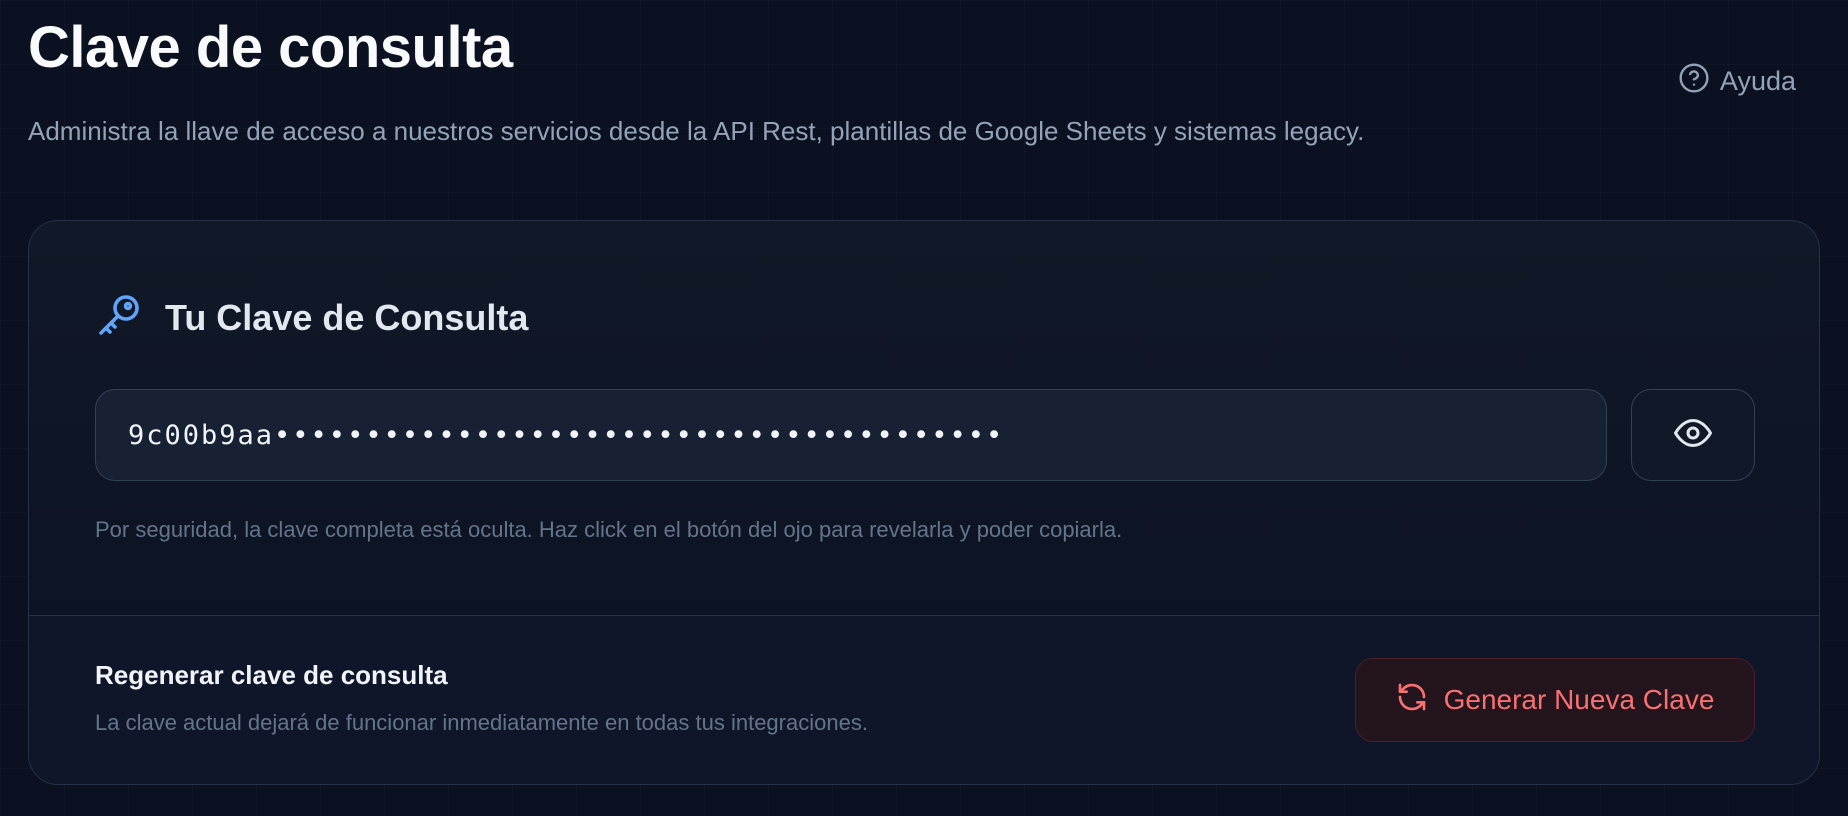 This screenshot has height=816, width=1848. Describe the element at coordinates (1579, 699) in the screenshot. I see `generate-new-key-label: Generar Nueva Clave` at that location.